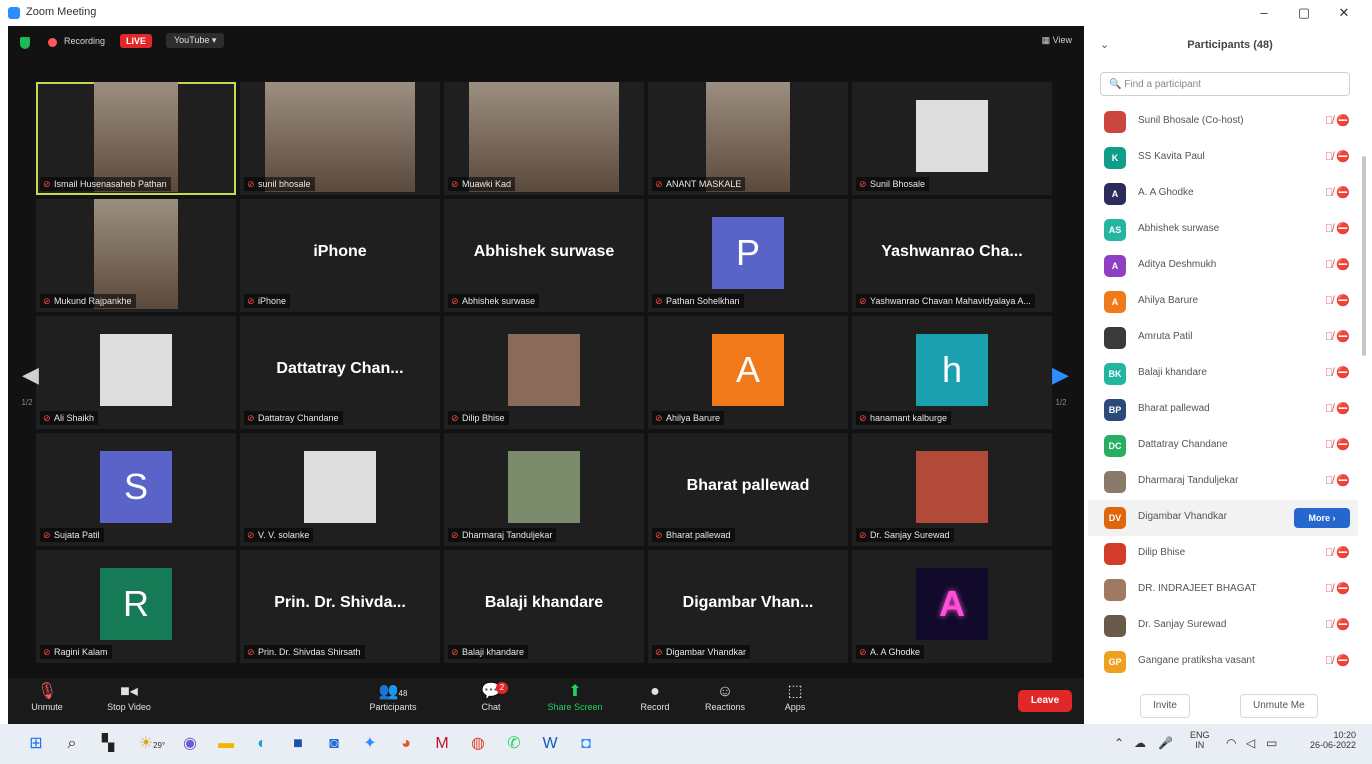 This screenshot has width=1372, height=764. Describe the element at coordinates (544, 606) in the screenshot. I see `video-tile: Balaji khandare ⊘ Balaji khandare` at that location.